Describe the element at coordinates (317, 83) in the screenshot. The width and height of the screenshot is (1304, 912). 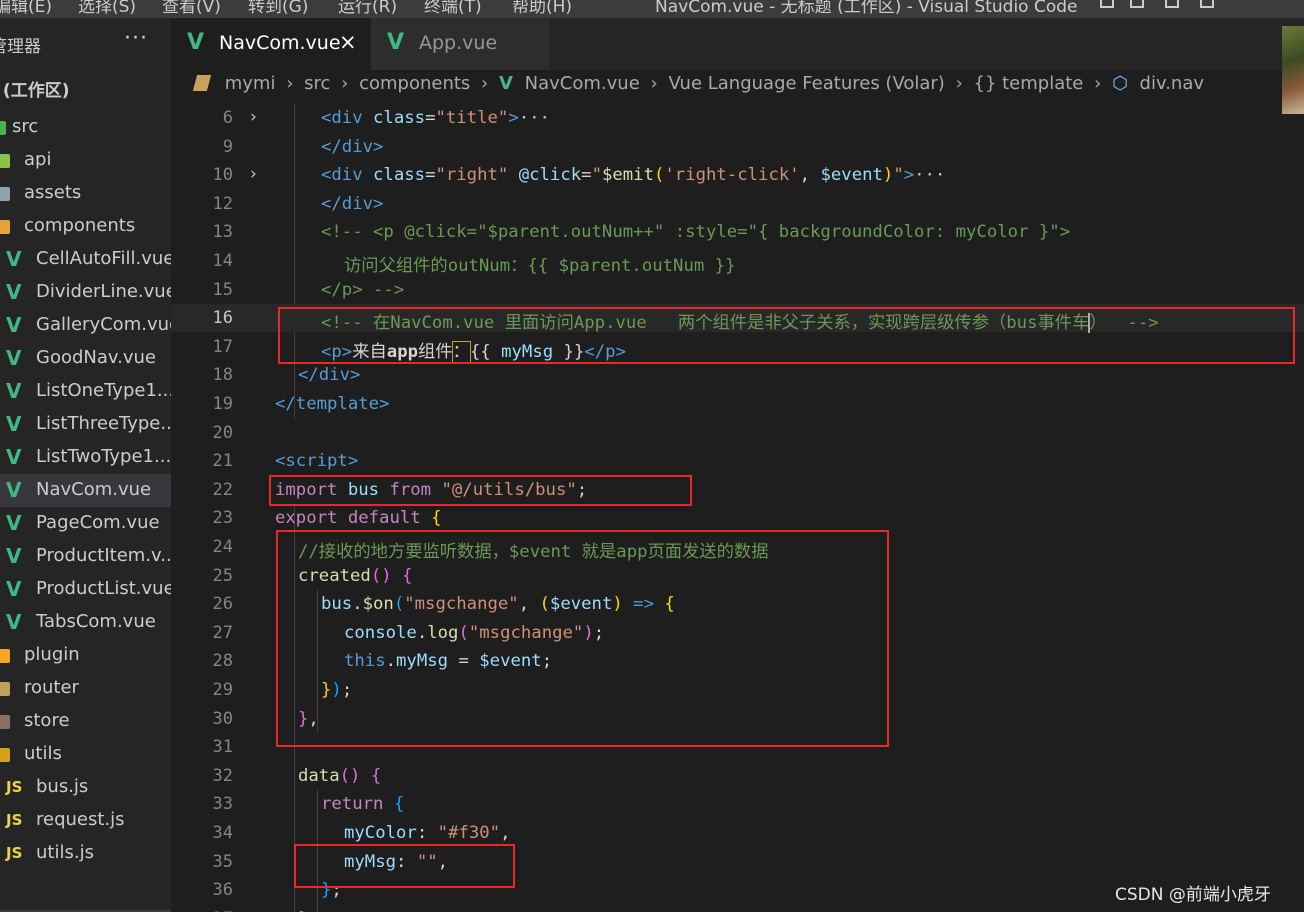
I see `breadcrumb-item: src` at that location.